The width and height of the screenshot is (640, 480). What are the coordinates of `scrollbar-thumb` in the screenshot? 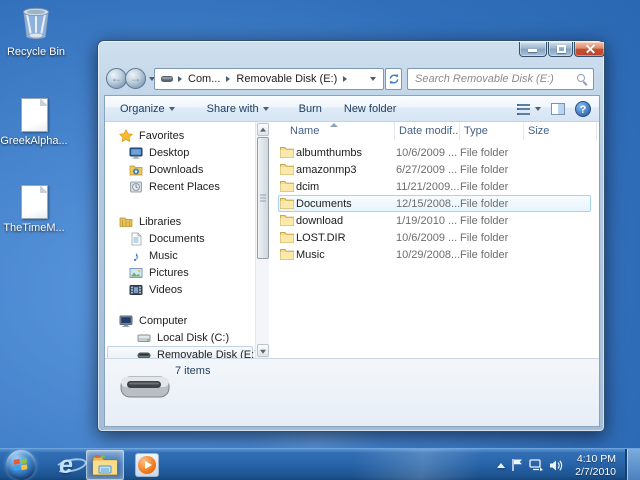 It's located at (263, 198).